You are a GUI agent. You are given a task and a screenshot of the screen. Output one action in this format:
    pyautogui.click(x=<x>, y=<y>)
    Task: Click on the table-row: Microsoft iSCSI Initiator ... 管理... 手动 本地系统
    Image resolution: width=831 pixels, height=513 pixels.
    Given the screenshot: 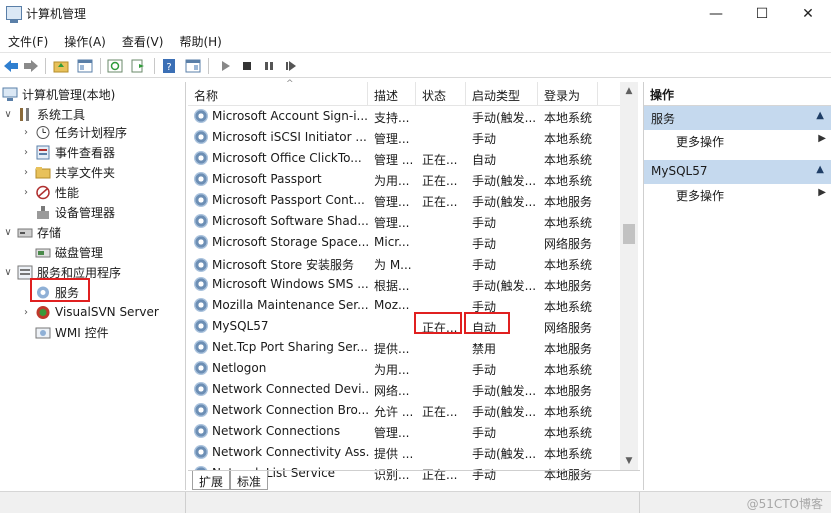 What is the action you would take?
    pyautogui.click(x=404, y=137)
    